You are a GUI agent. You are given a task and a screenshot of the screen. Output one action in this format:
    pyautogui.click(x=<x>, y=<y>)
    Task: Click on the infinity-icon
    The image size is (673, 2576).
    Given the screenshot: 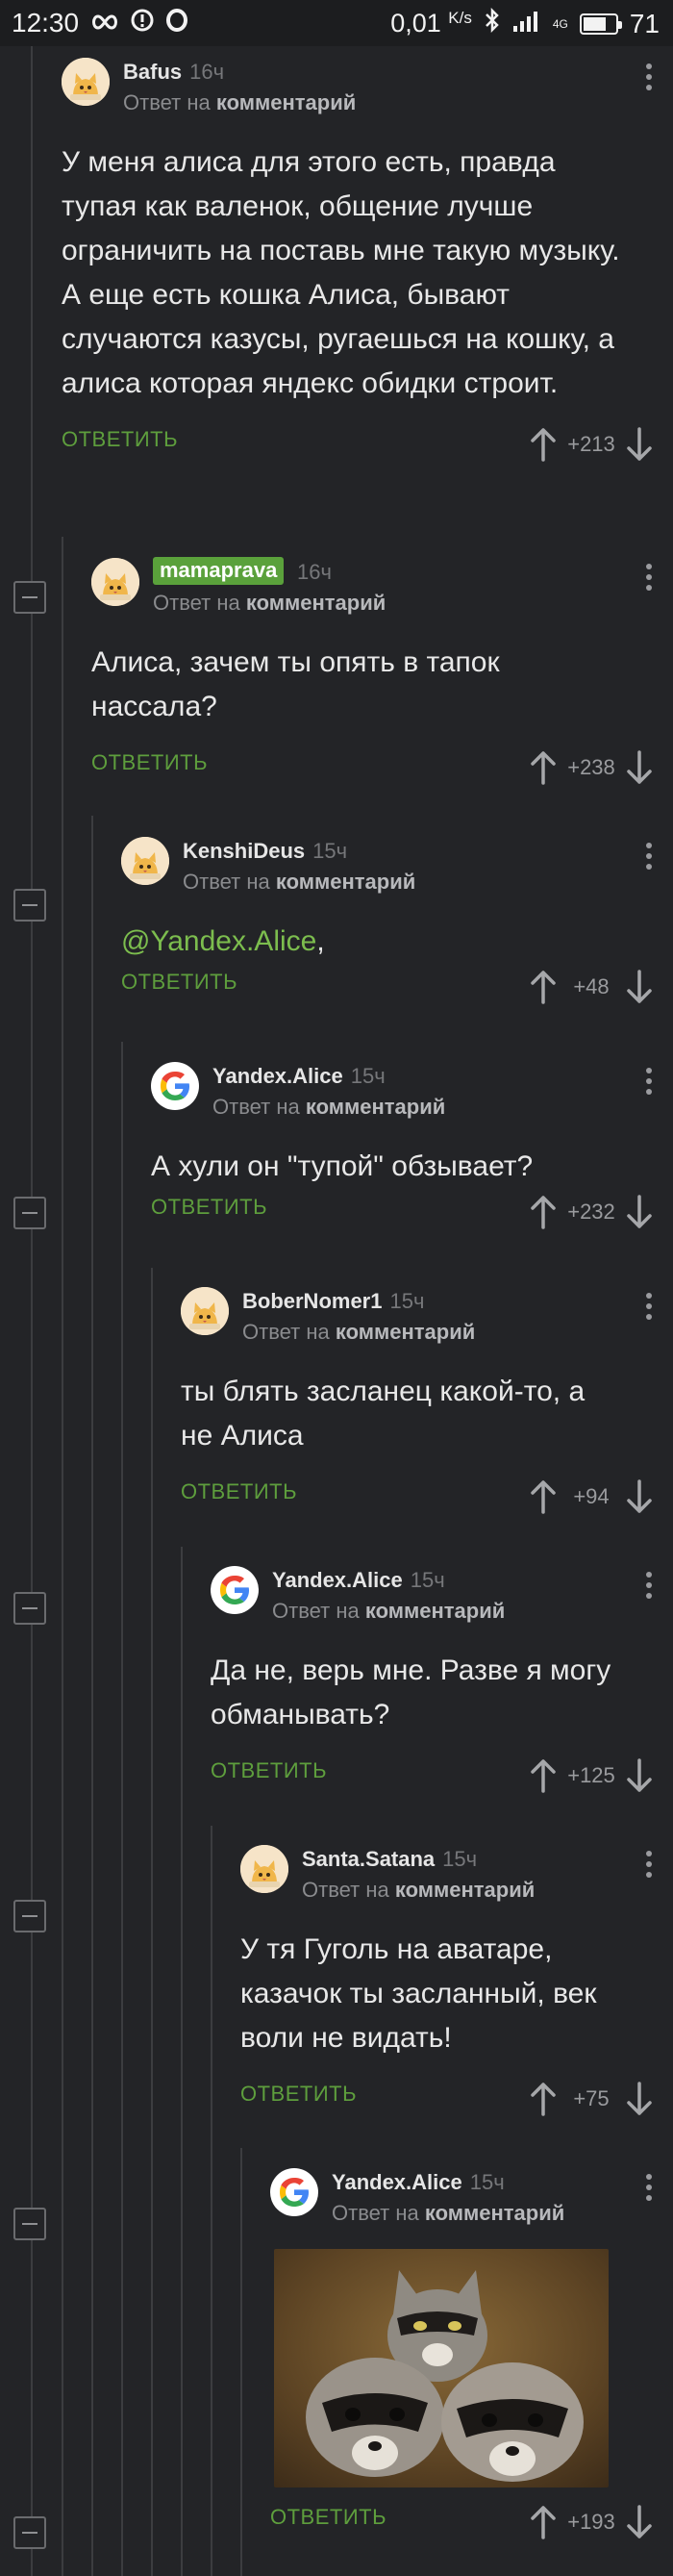 What is the action you would take?
    pyautogui.click(x=104, y=23)
    